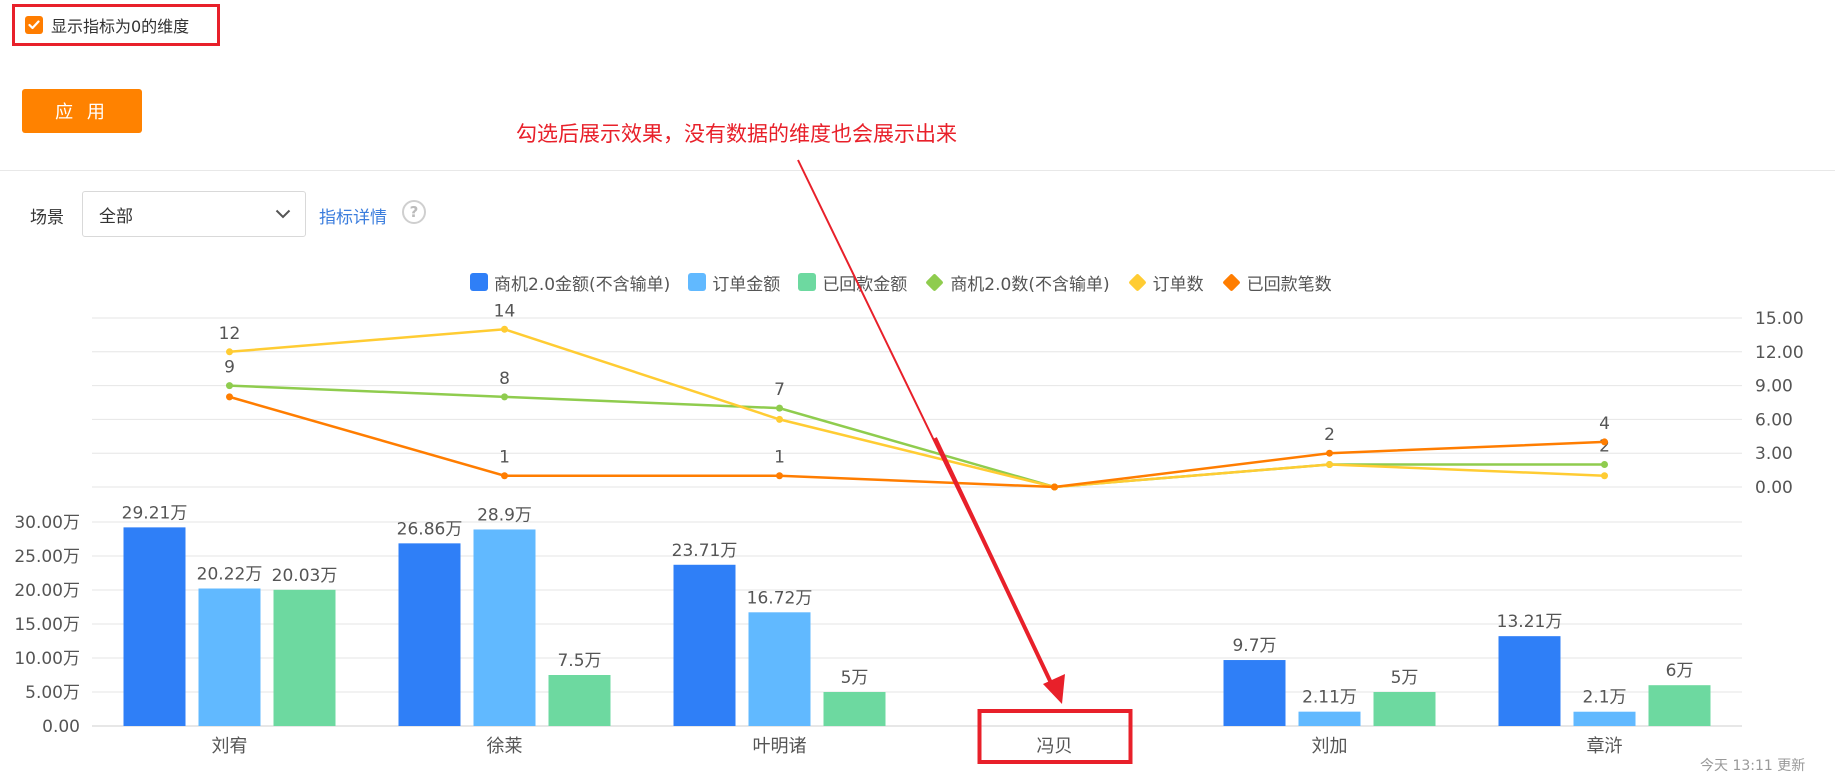  Describe the element at coordinates (47, 625) in the screenshot. I see `bar-axis-tick: 15.00万` at that location.